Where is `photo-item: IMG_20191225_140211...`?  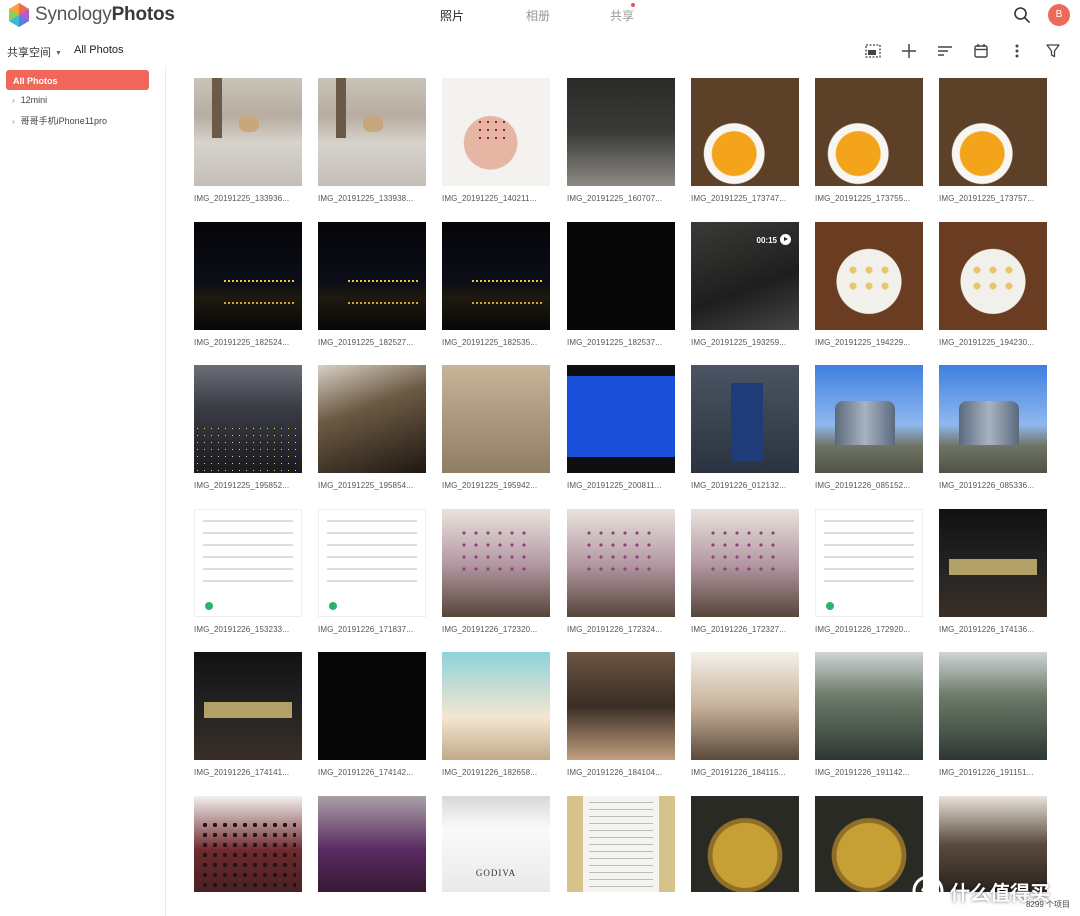
photo-item: IMG_20191225_140211... is located at coordinates (496, 140).